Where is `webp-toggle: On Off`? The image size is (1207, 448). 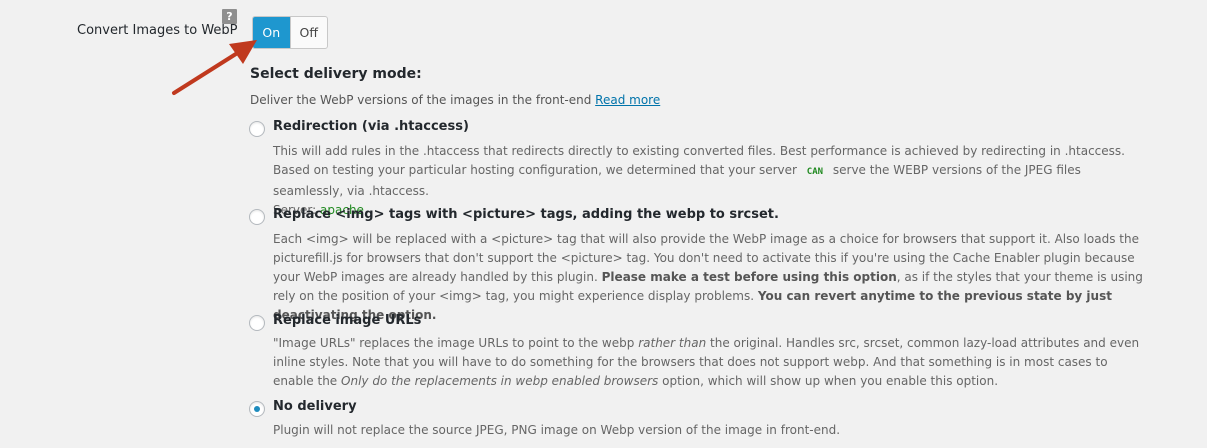
webp-toggle: On Off is located at coordinates (290, 32).